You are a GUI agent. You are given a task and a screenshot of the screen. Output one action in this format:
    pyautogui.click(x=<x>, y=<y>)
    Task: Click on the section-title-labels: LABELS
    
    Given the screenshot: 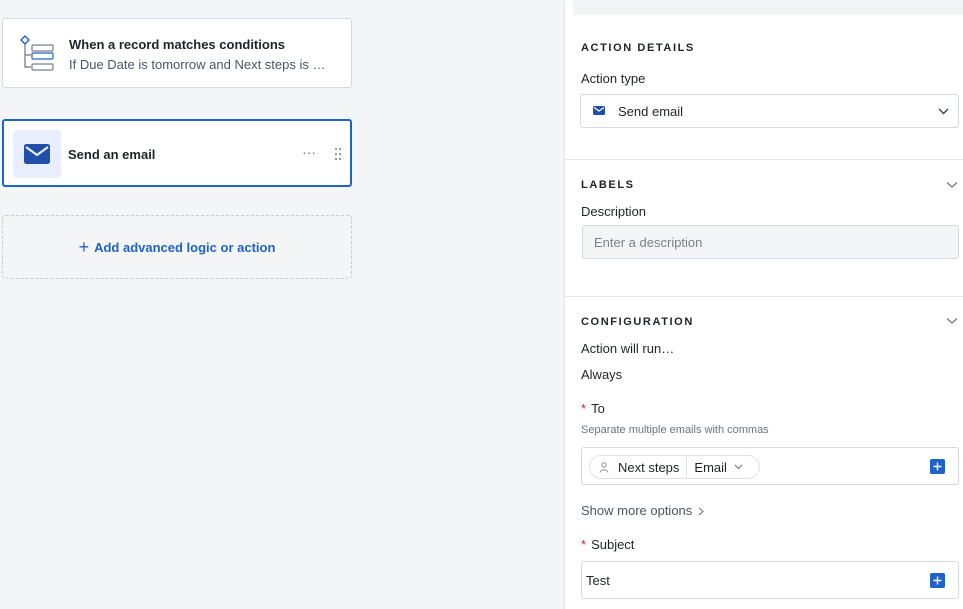 What is the action you would take?
    pyautogui.click(x=608, y=185)
    